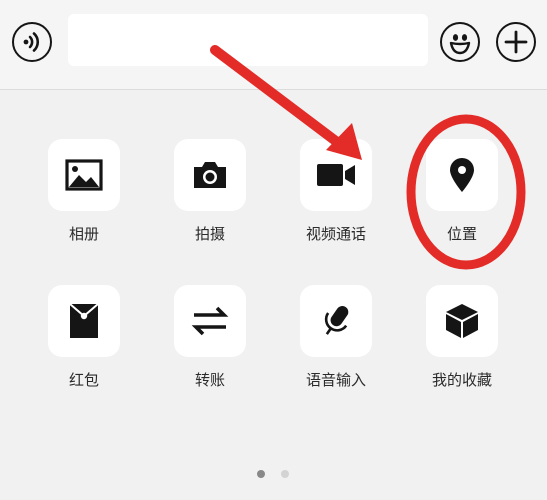  I want to click on panel-item-favorites: 我的收藏, so click(460, 347).